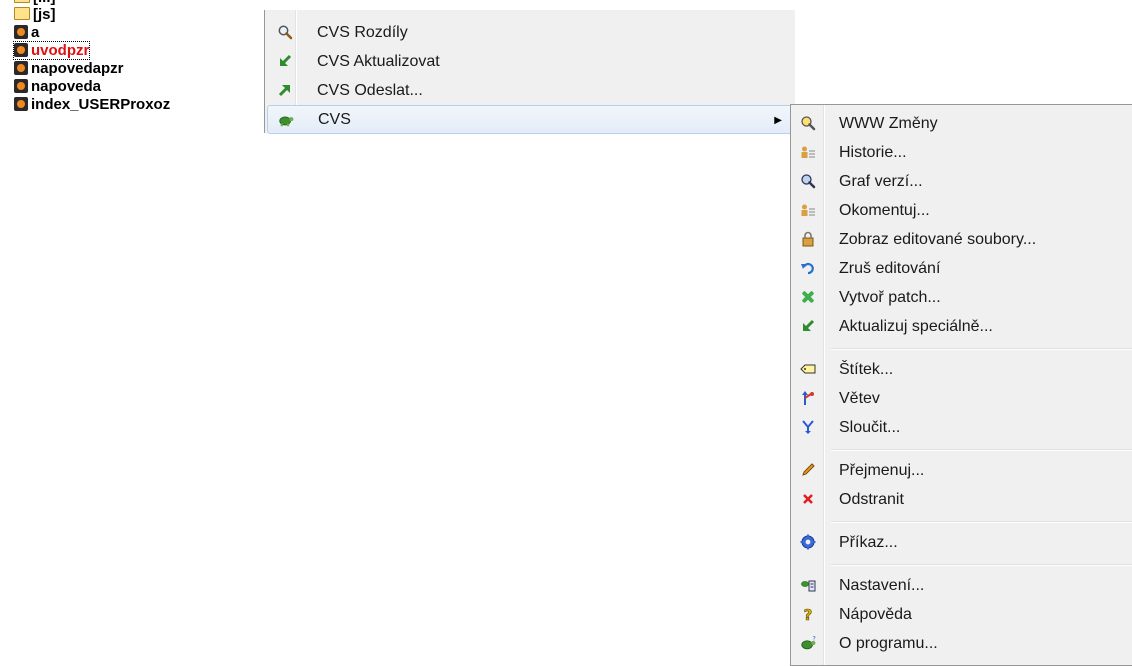  I want to click on help-icon: ?, so click(808, 614).